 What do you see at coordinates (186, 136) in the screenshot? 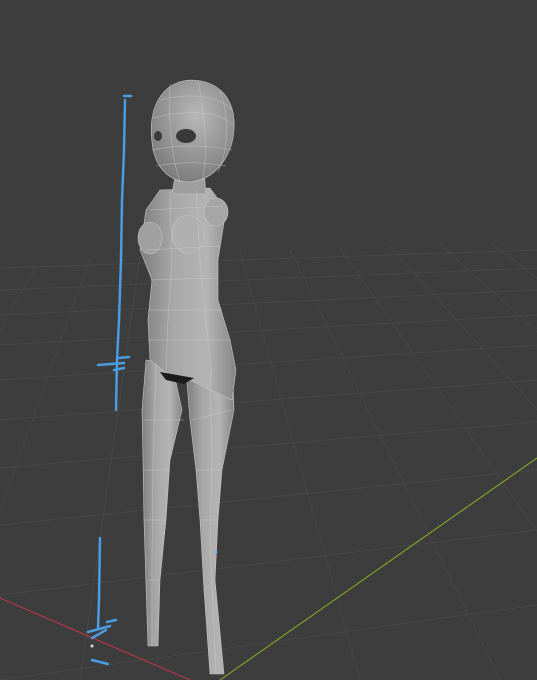
I see `eye-socket-right` at bounding box center [186, 136].